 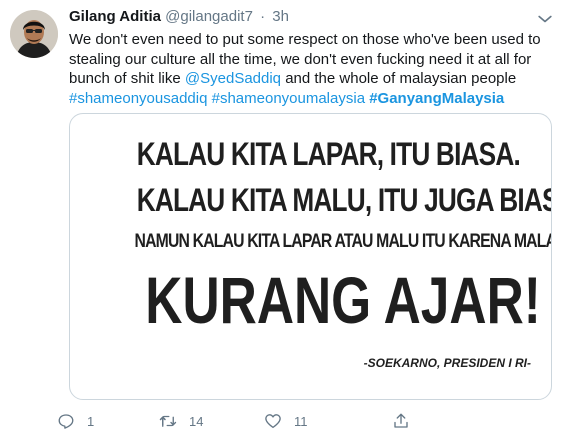 I want to click on reply-button: 1, so click(x=75, y=421).